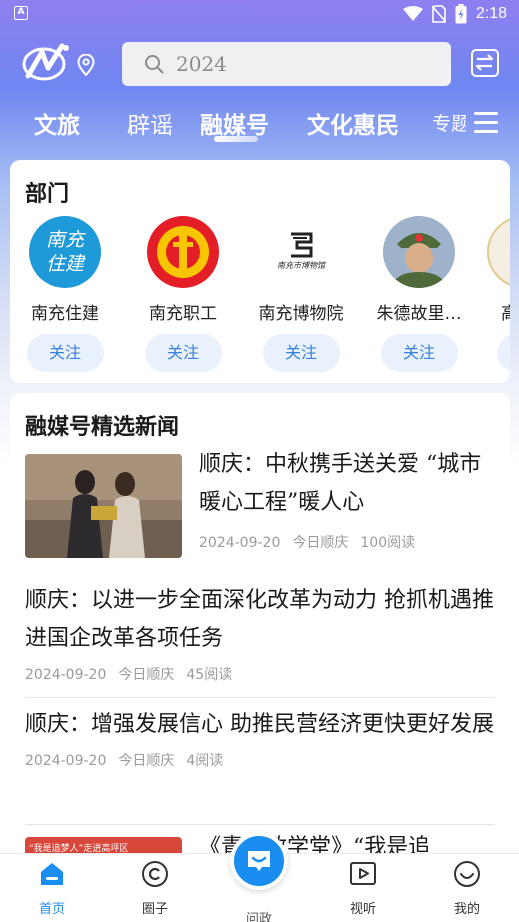 Image resolution: width=519 pixels, height=922 pixels. I want to click on category-tabs: · 文旅 辟谣 融媒号 文化惠民 专题, so click(259, 123).